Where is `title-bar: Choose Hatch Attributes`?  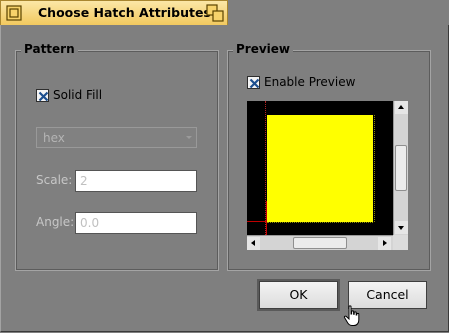 title-bar: Choose Hatch Attributes is located at coordinates (114, 12).